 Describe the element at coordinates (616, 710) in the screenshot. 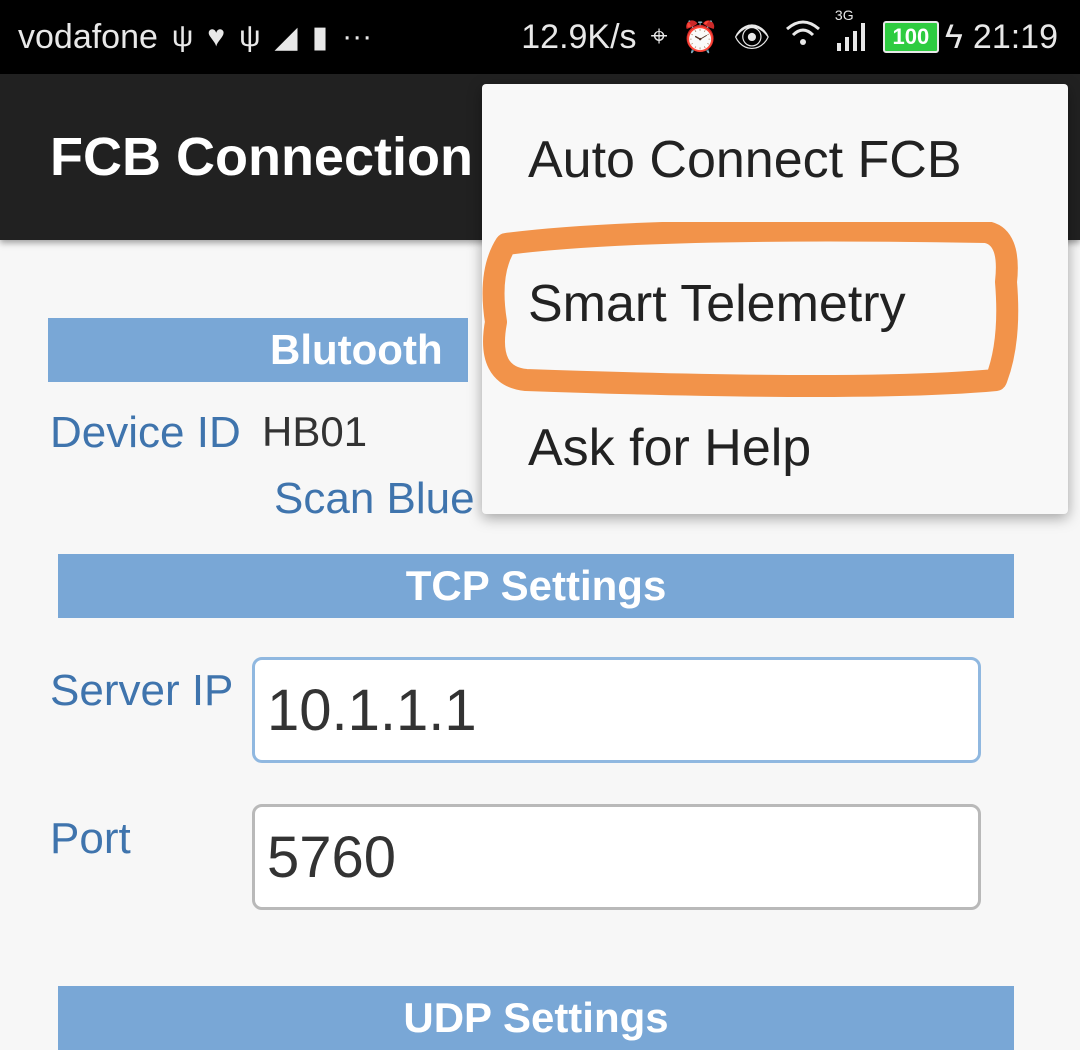

I see `server-ip-input` at that location.